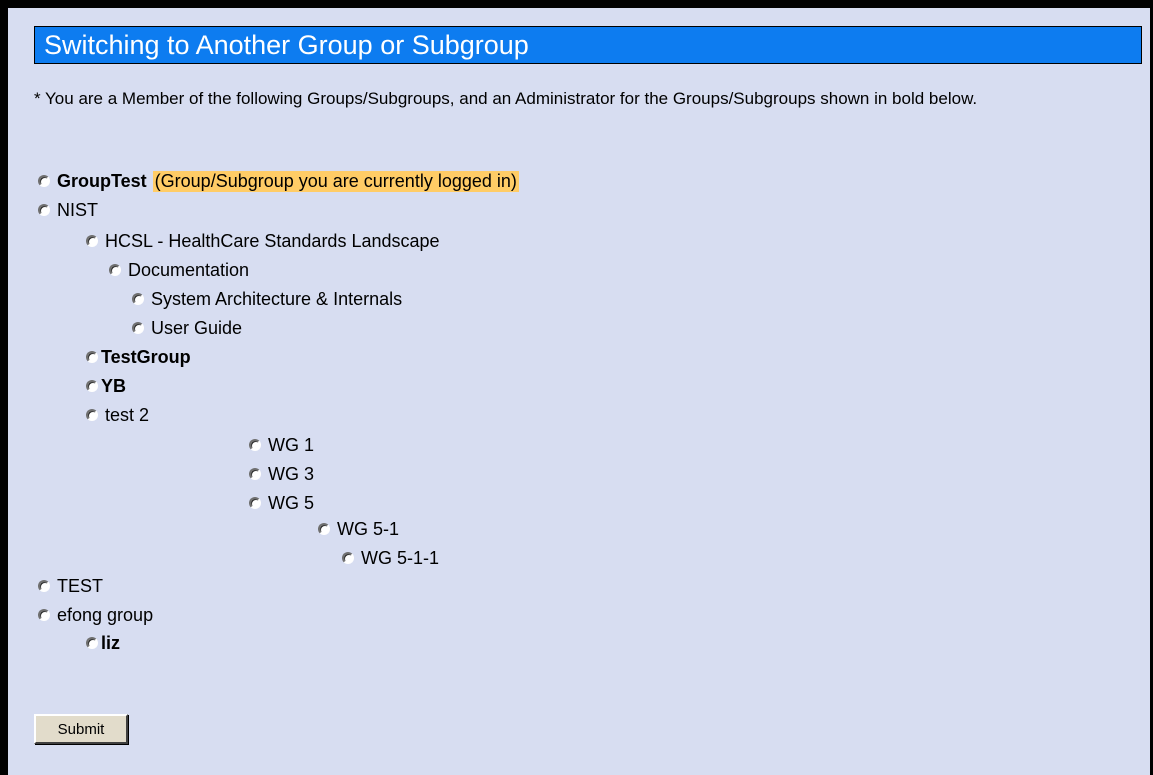 This screenshot has width=1153, height=775. I want to click on group-option-efong-group: efong group, so click(95, 615).